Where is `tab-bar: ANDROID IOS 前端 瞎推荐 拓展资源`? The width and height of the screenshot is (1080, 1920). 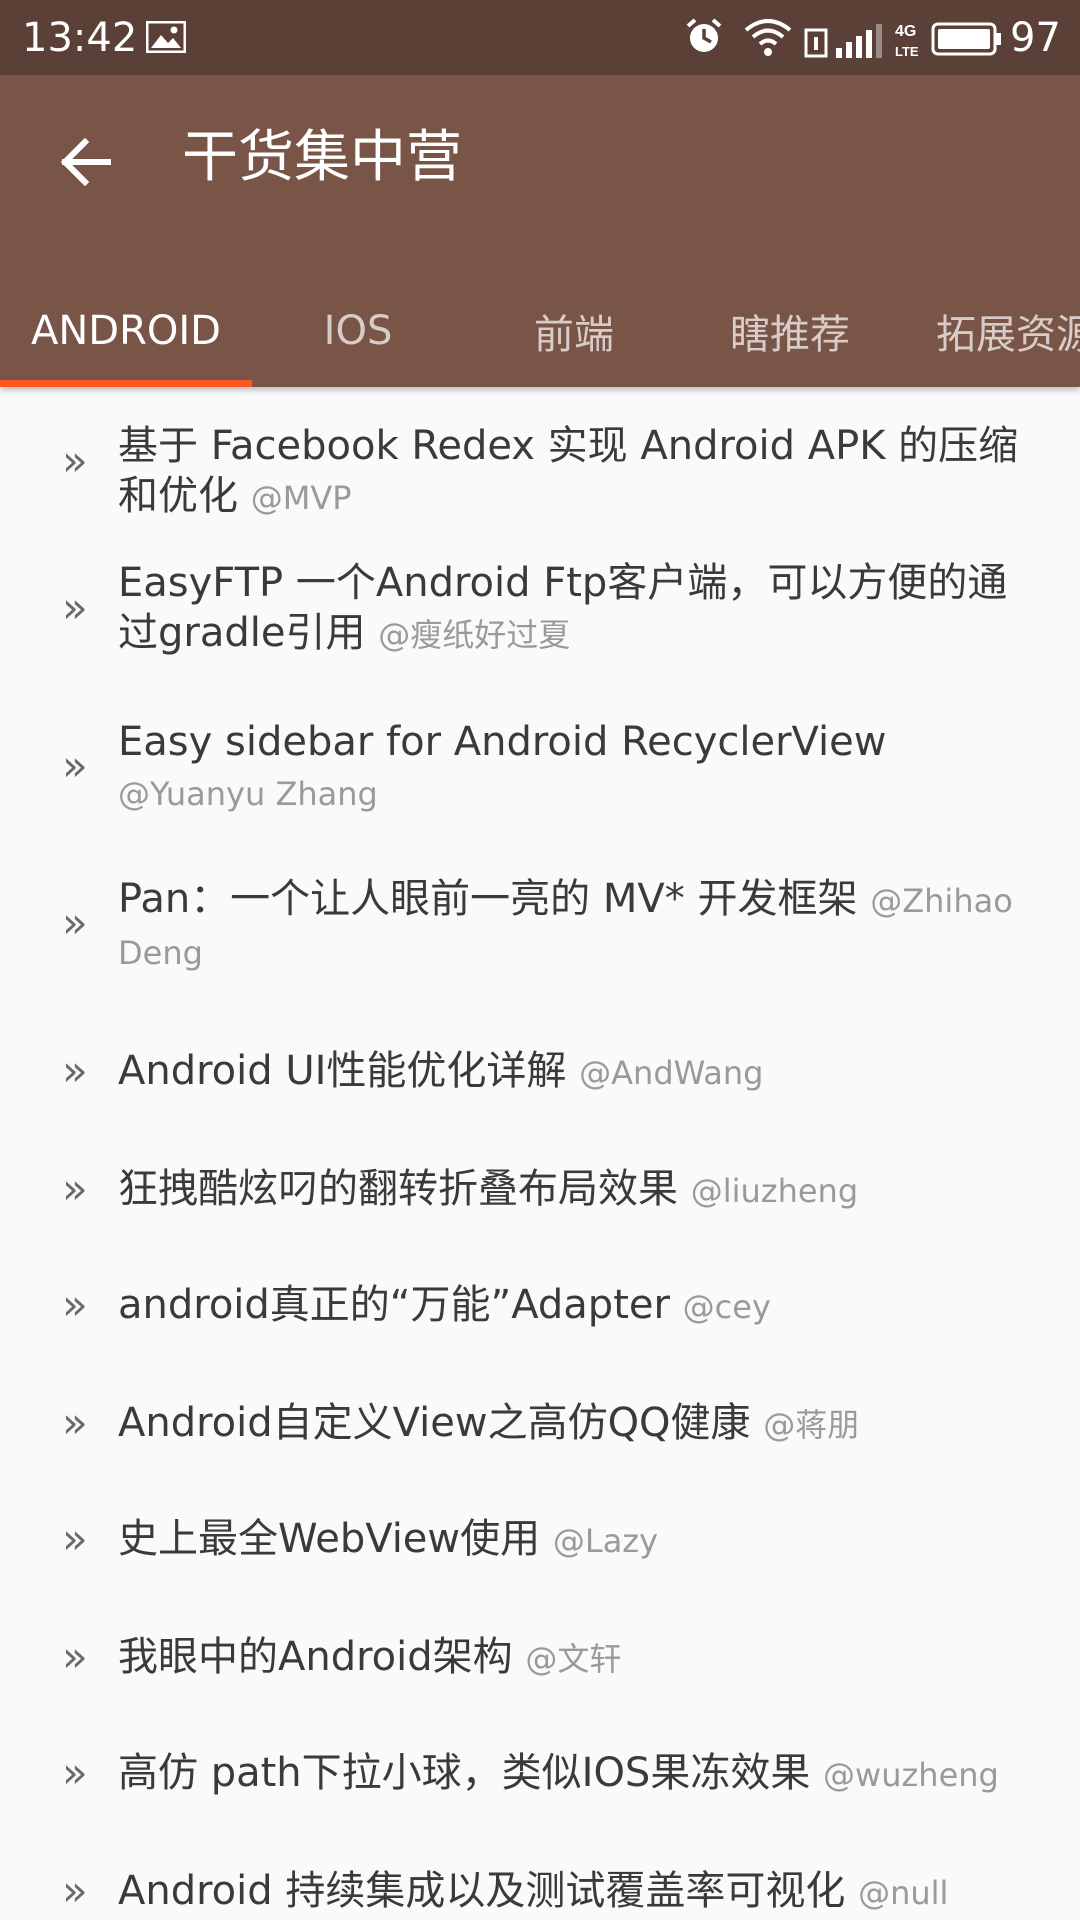 tab-bar: ANDROID IOS 前端 瞎推荐 拓展资源 is located at coordinates (540, 331).